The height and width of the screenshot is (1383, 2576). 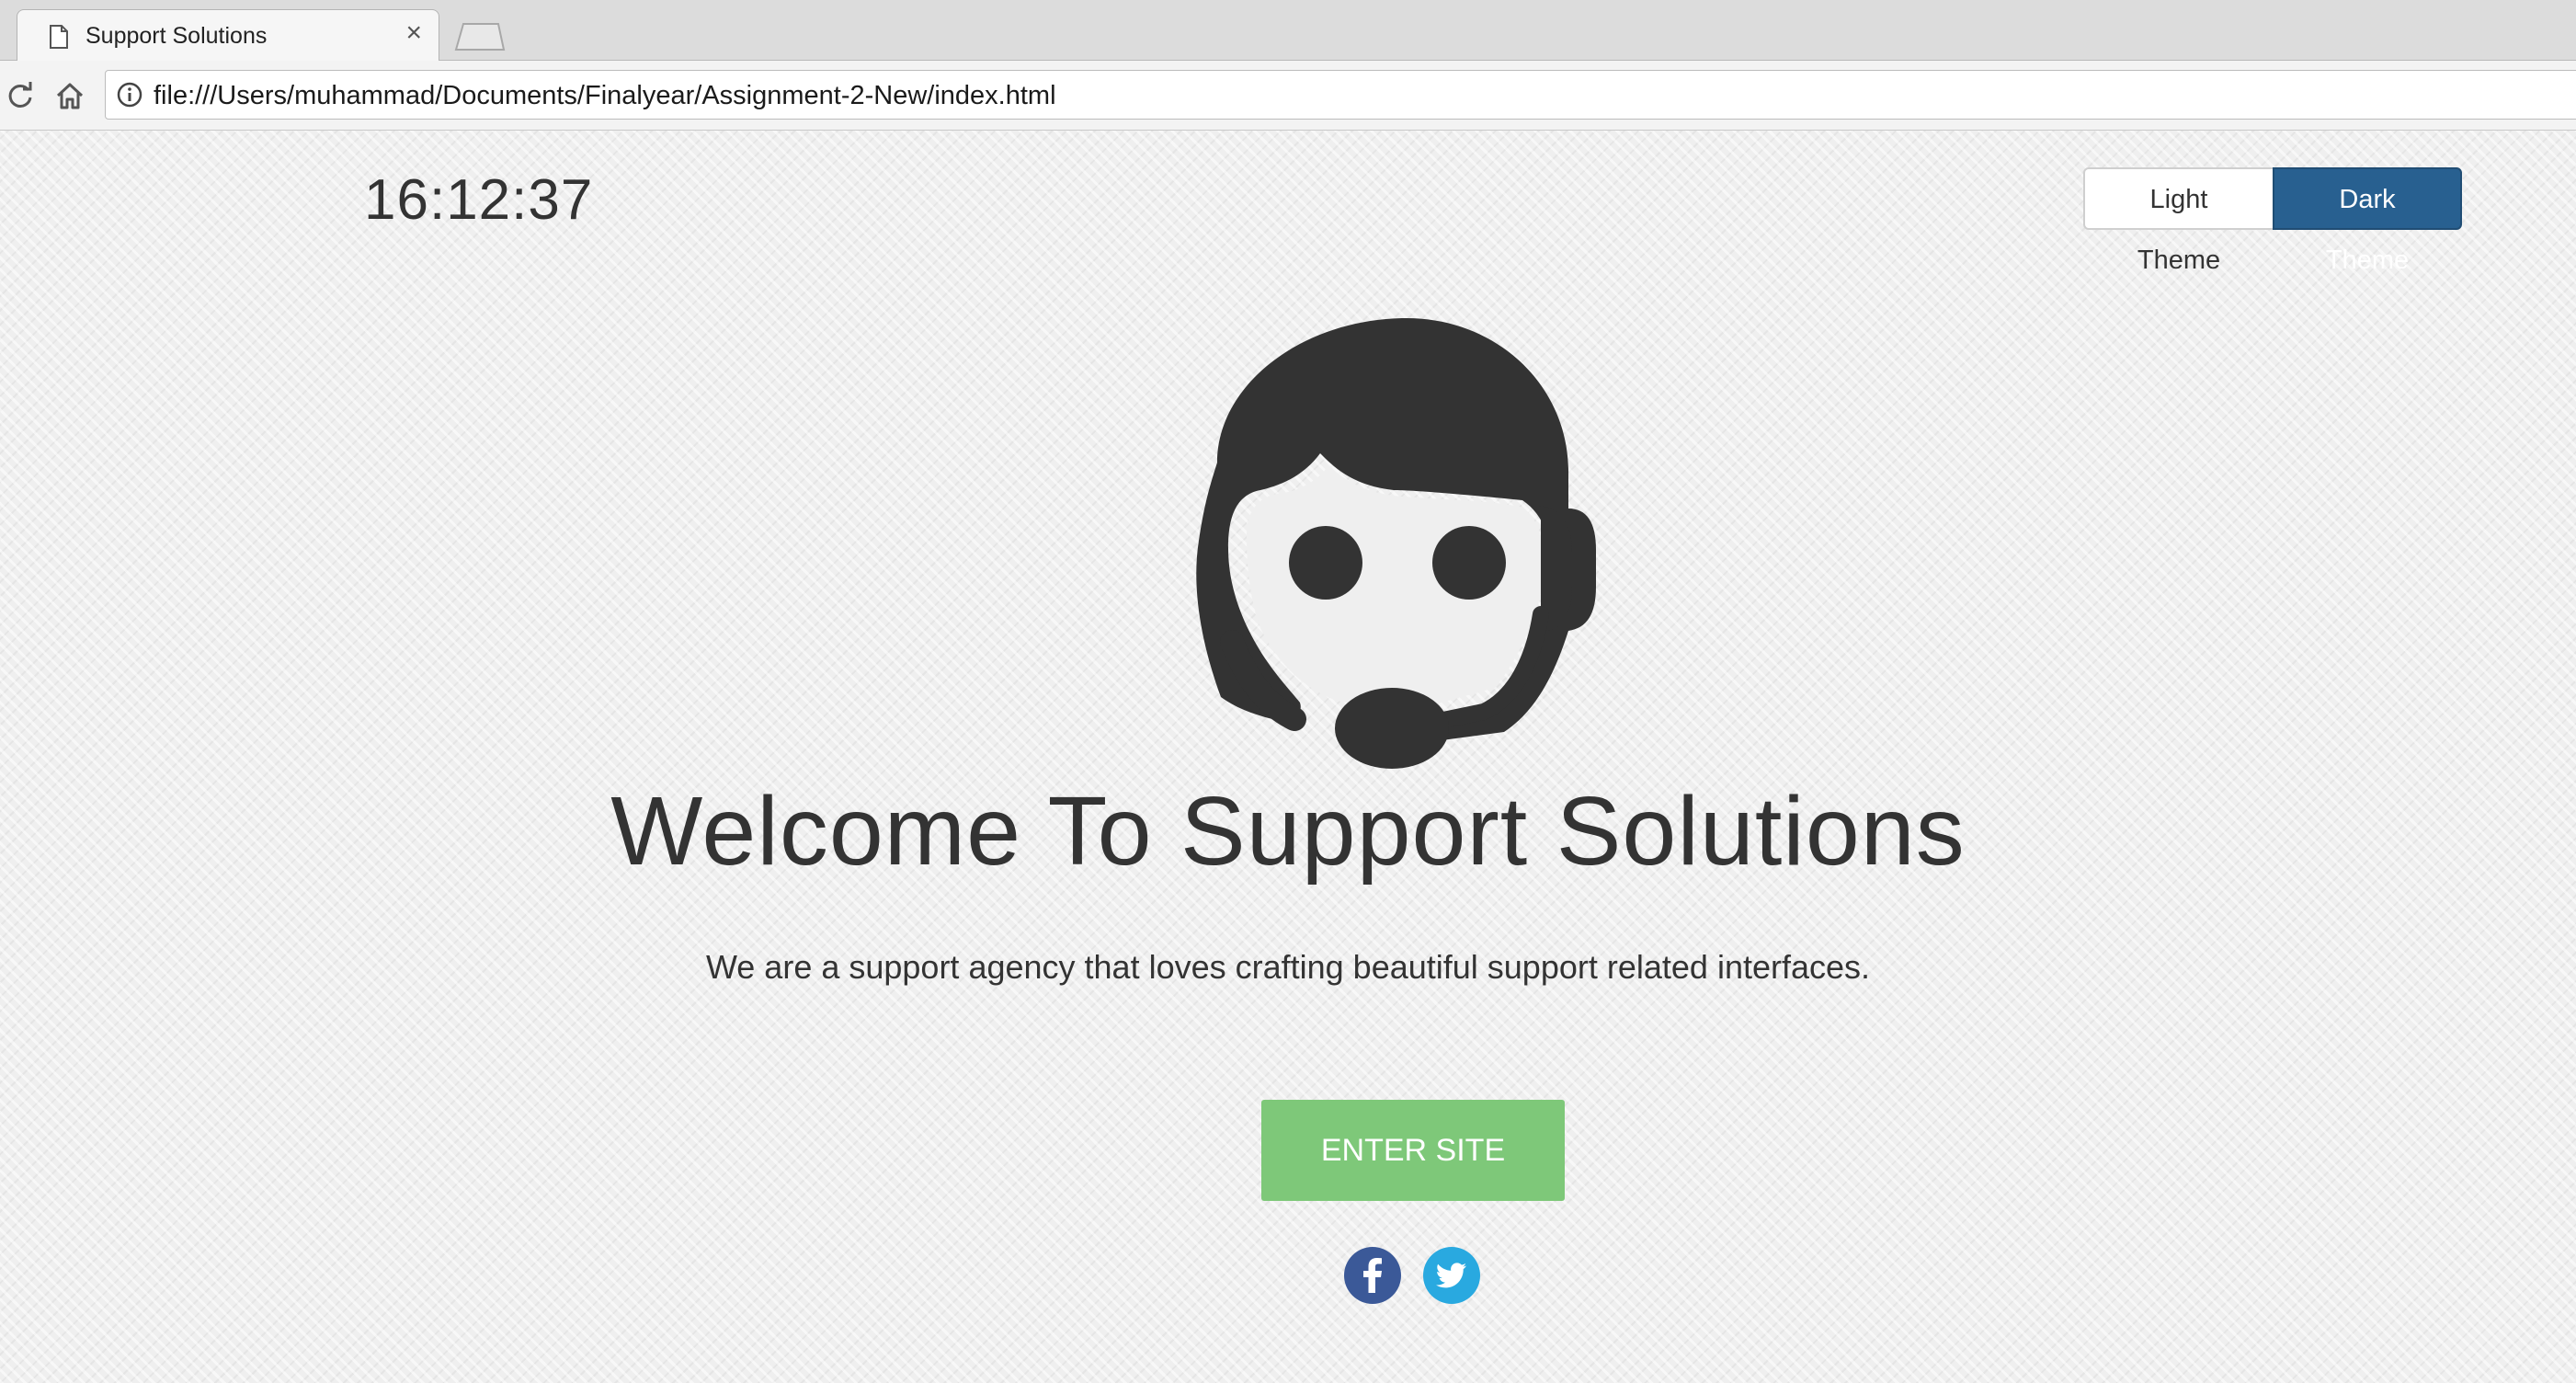 I want to click on live-clock: 16:12:37, so click(x=479, y=200).